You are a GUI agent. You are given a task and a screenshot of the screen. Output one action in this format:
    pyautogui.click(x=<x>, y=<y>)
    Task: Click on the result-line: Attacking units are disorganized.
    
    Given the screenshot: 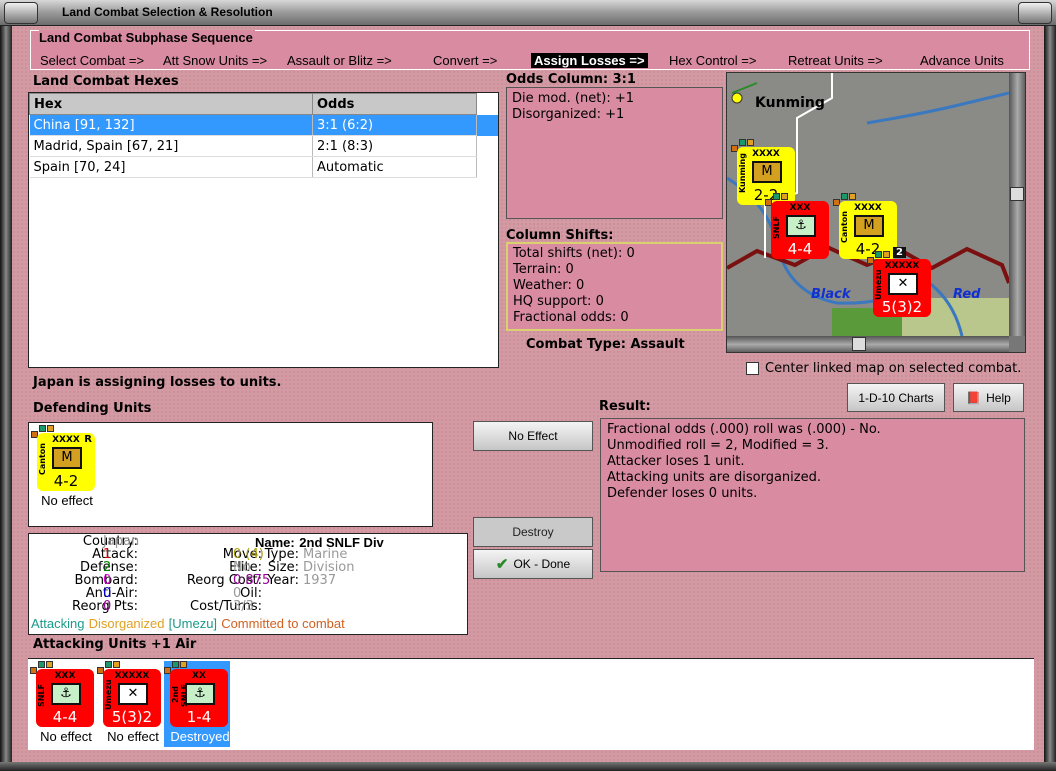 What is the action you would take?
    pyautogui.click(x=714, y=477)
    